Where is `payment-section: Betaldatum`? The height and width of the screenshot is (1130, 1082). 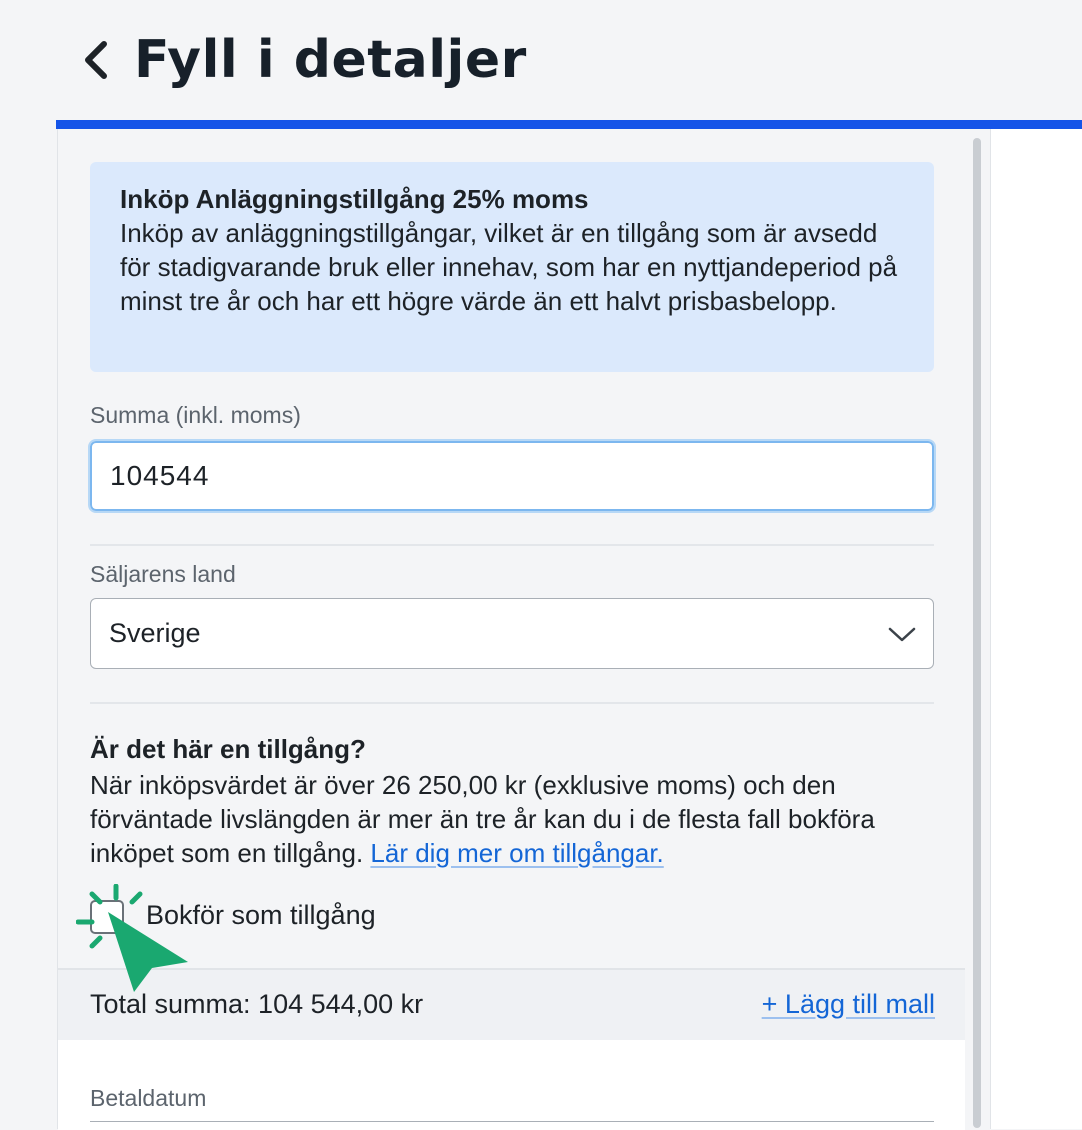 payment-section: Betaldatum is located at coordinates (511, 1085).